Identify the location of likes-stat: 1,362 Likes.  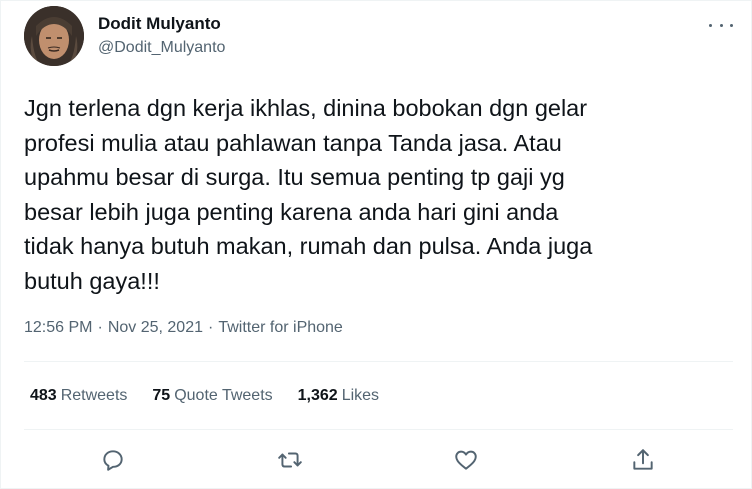
(338, 396).